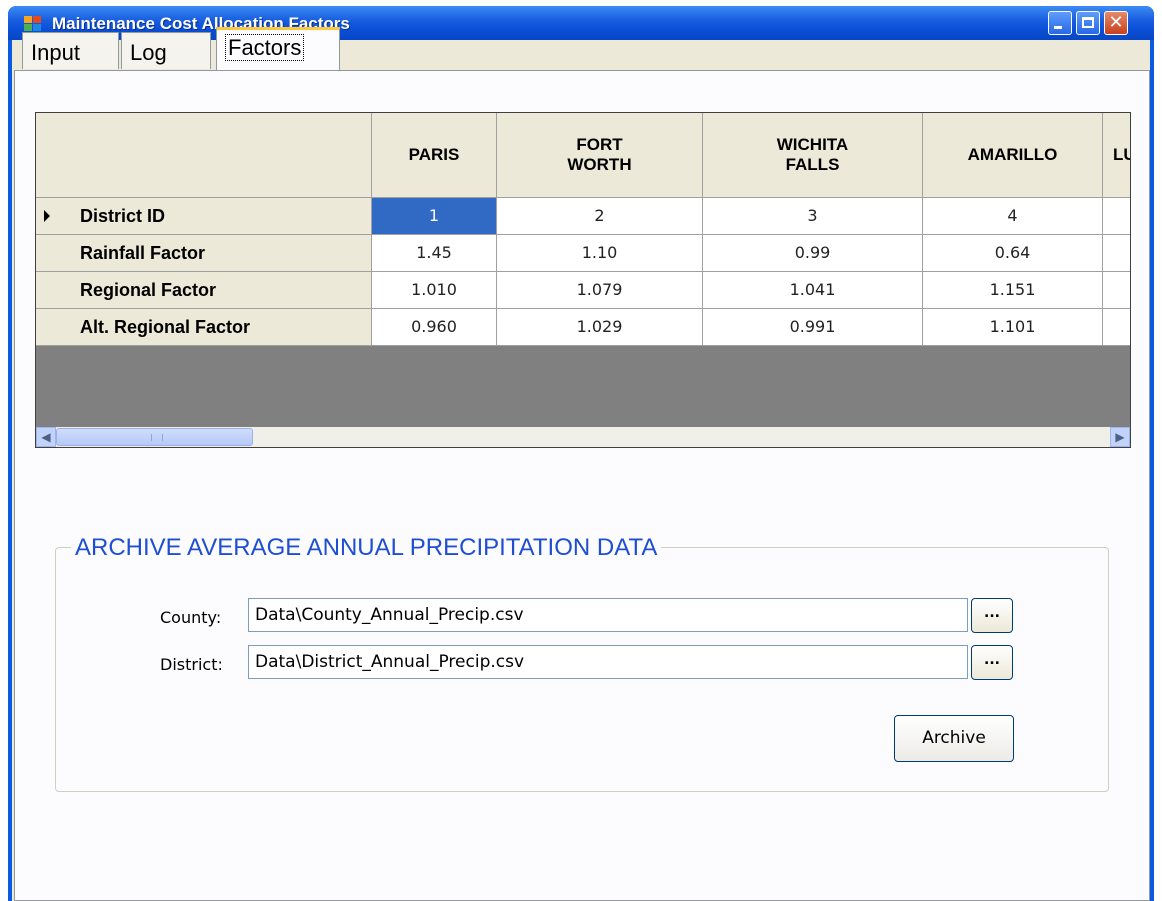 The image size is (1162, 901). Describe the element at coordinates (55, 52) in the screenshot. I see `tab-input-label: Input` at that location.